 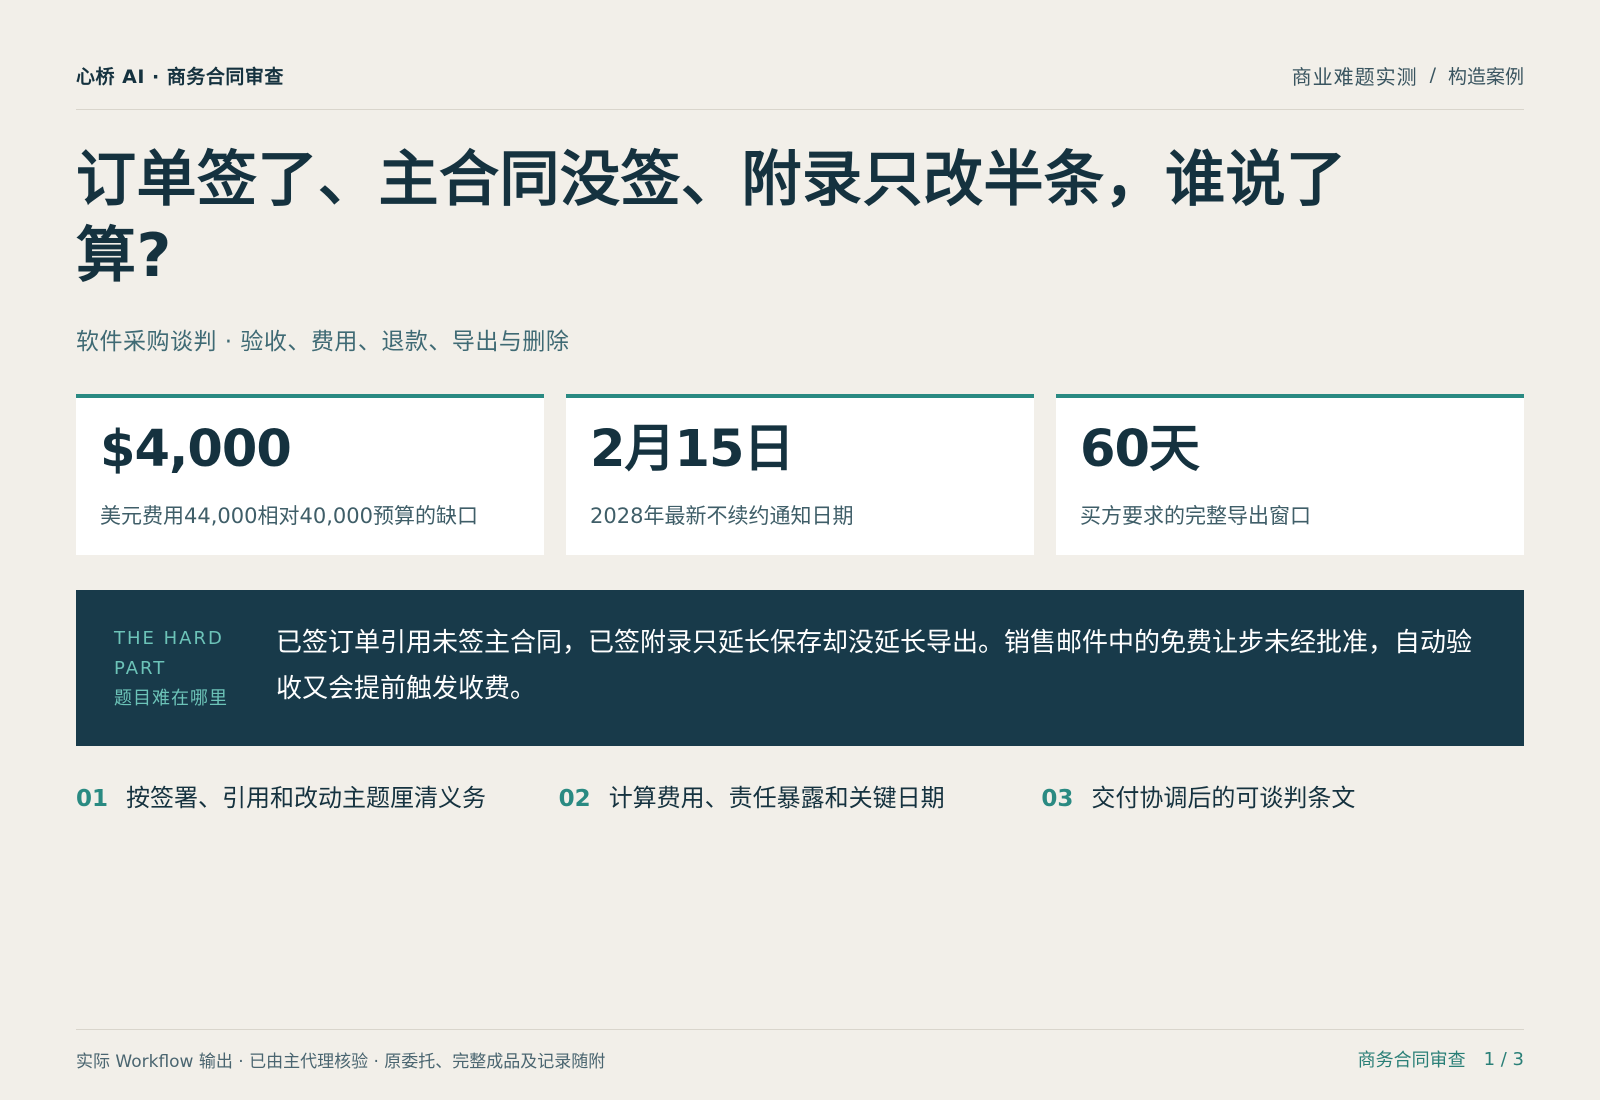 What do you see at coordinates (776, 798) in the screenshot?
I see `step-text: 计算费用、责任暴露和关键日期` at bounding box center [776, 798].